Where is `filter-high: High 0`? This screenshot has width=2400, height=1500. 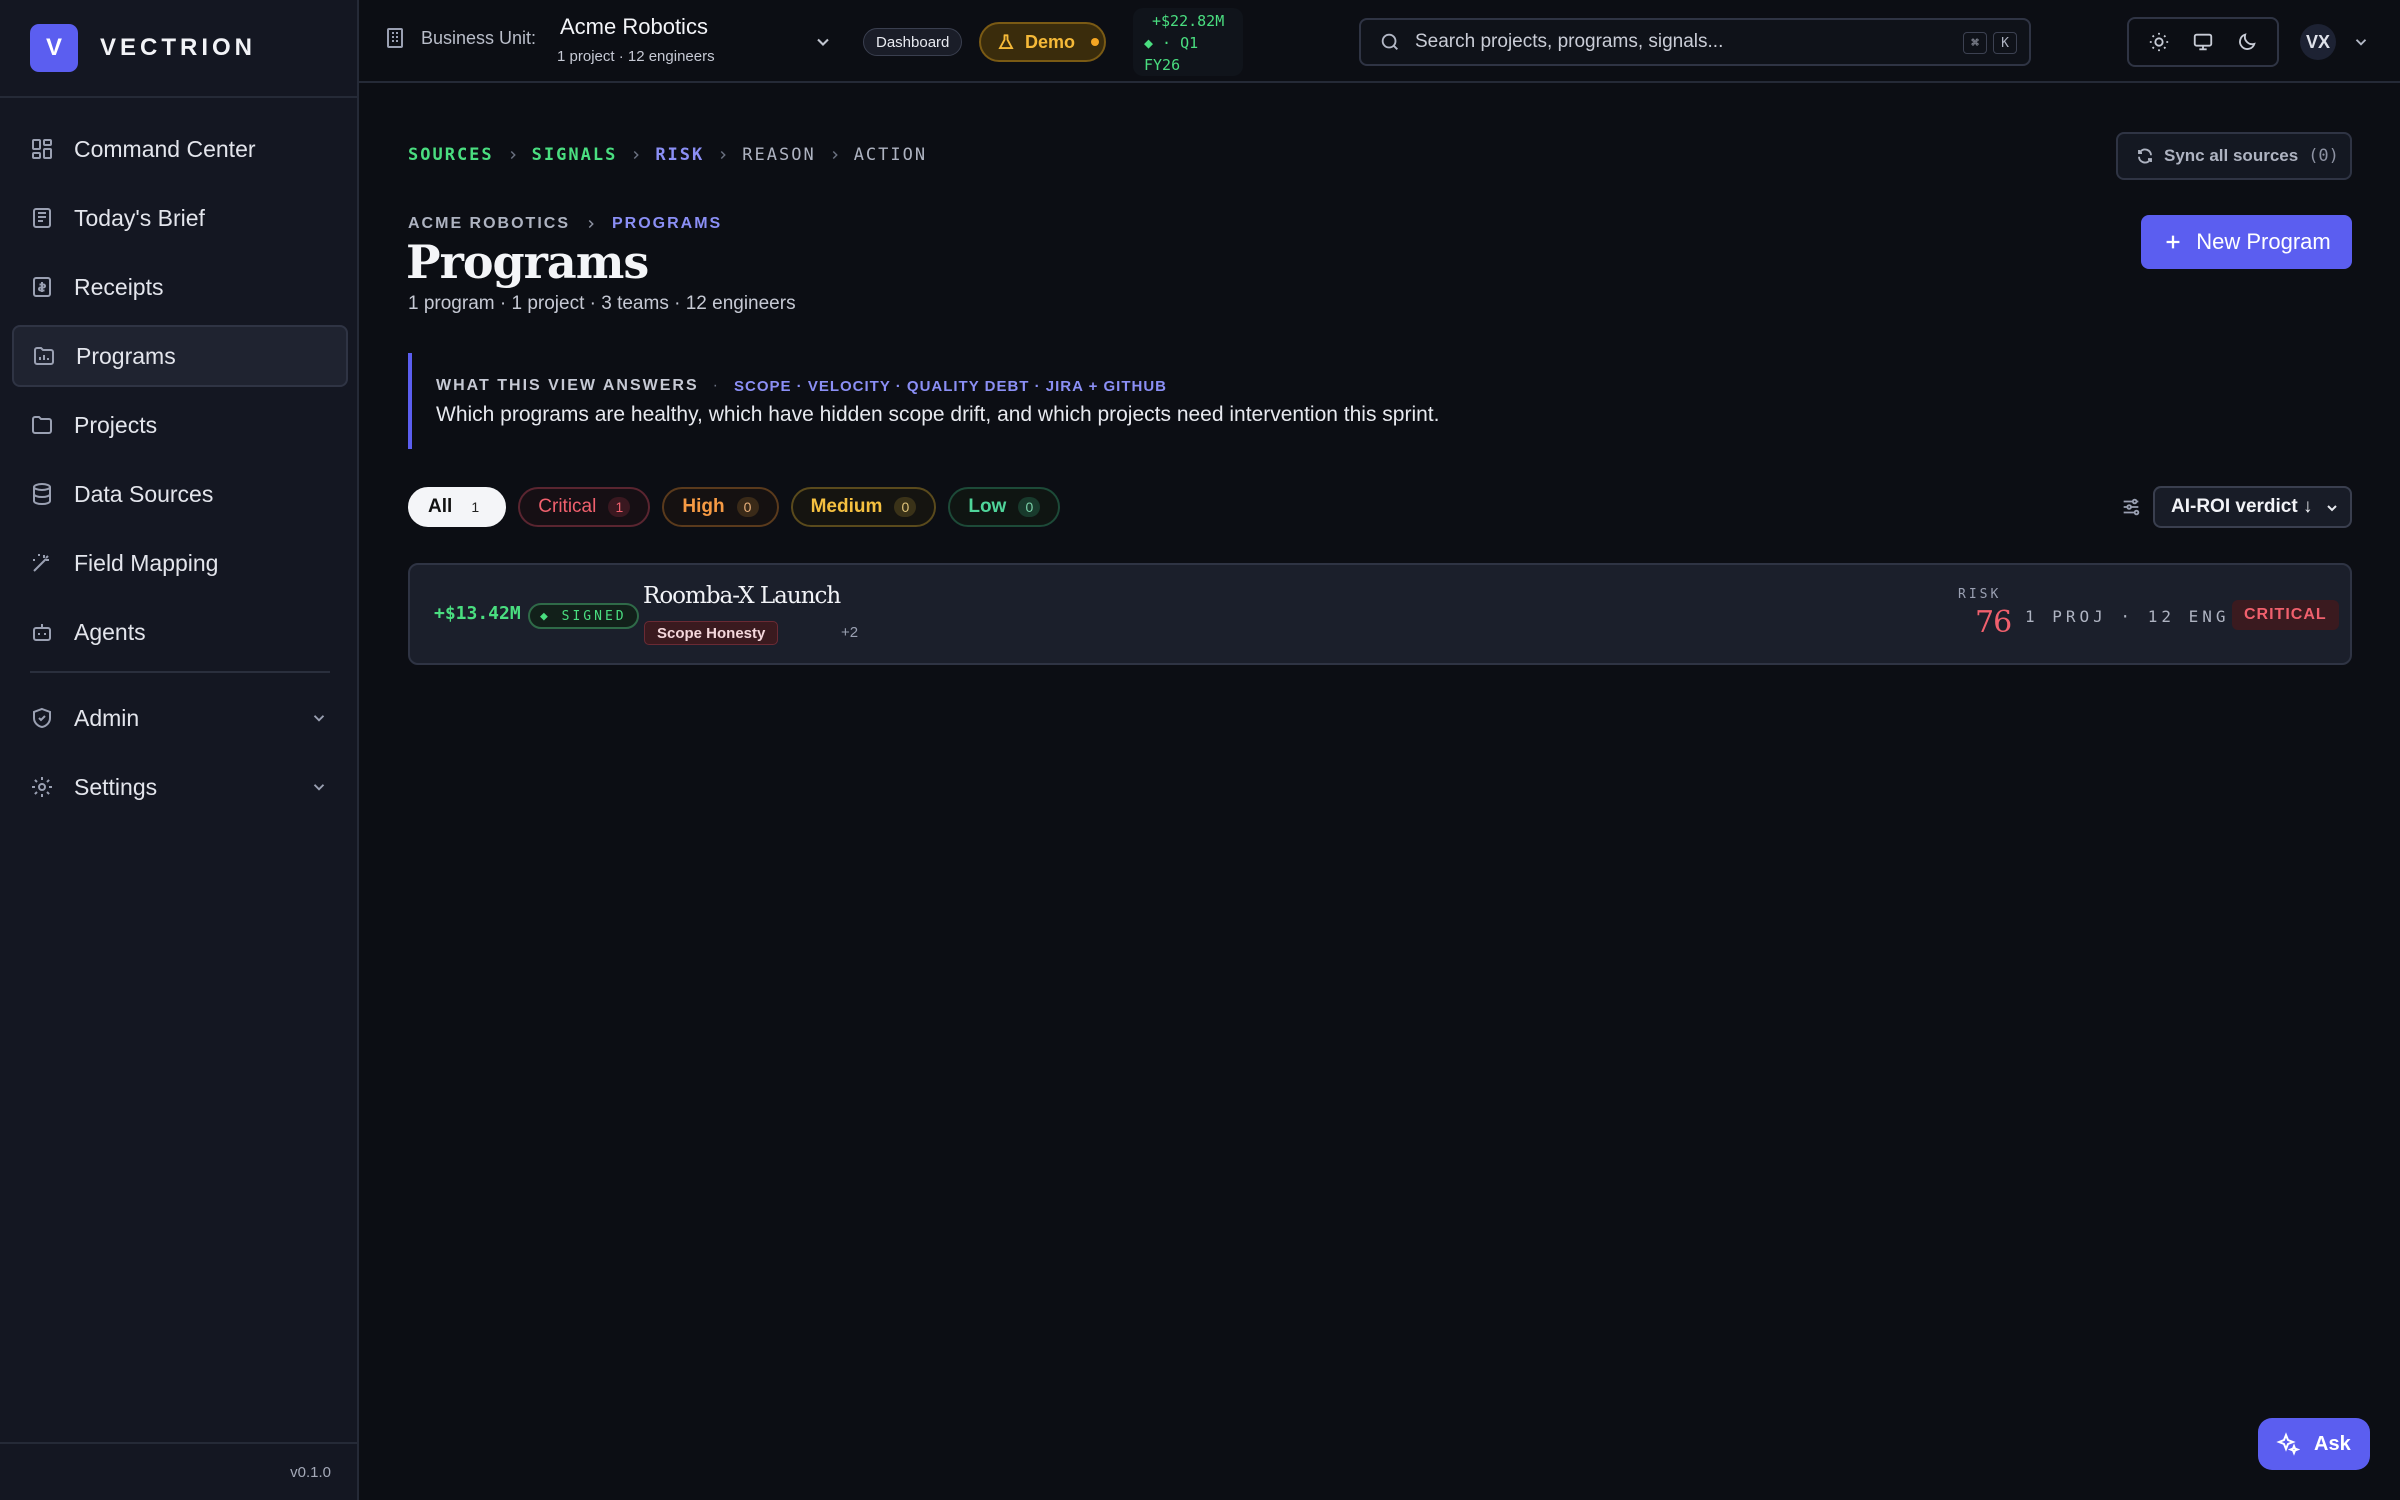
filter-high: High 0 is located at coordinates (720, 507).